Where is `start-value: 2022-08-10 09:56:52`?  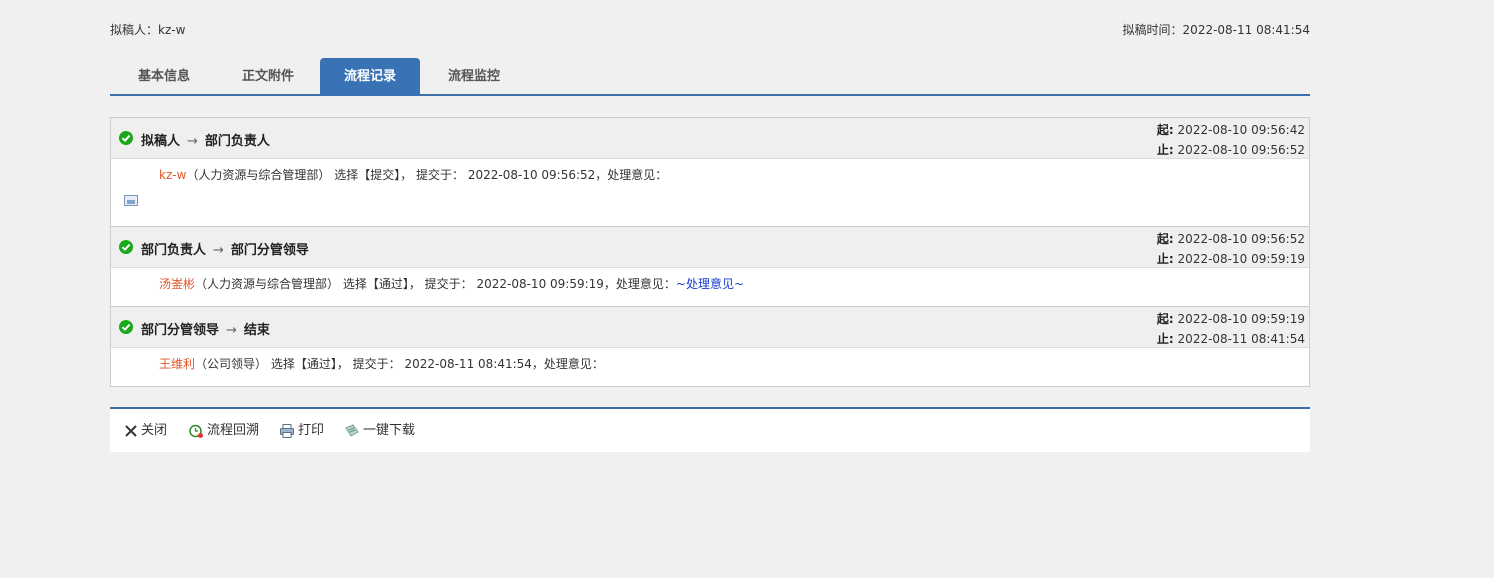
start-value: 2022-08-10 09:56:52 is located at coordinates (1241, 239).